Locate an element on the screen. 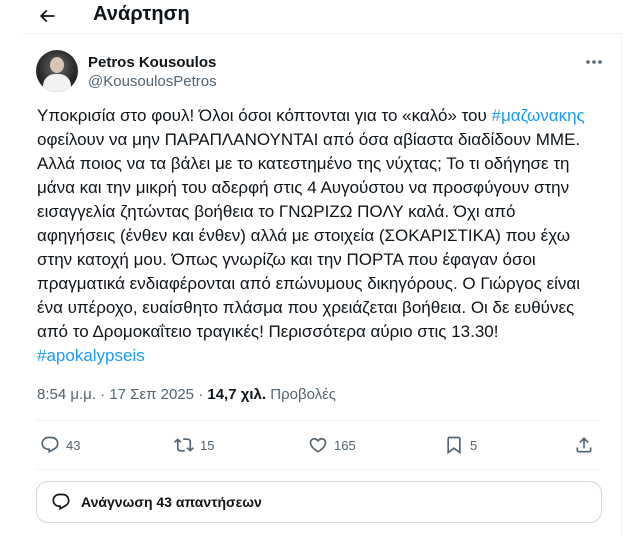 The width and height of the screenshot is (644, 536). tweet-time: 8:54 μ.μ. is located at coordinates (66, 394).